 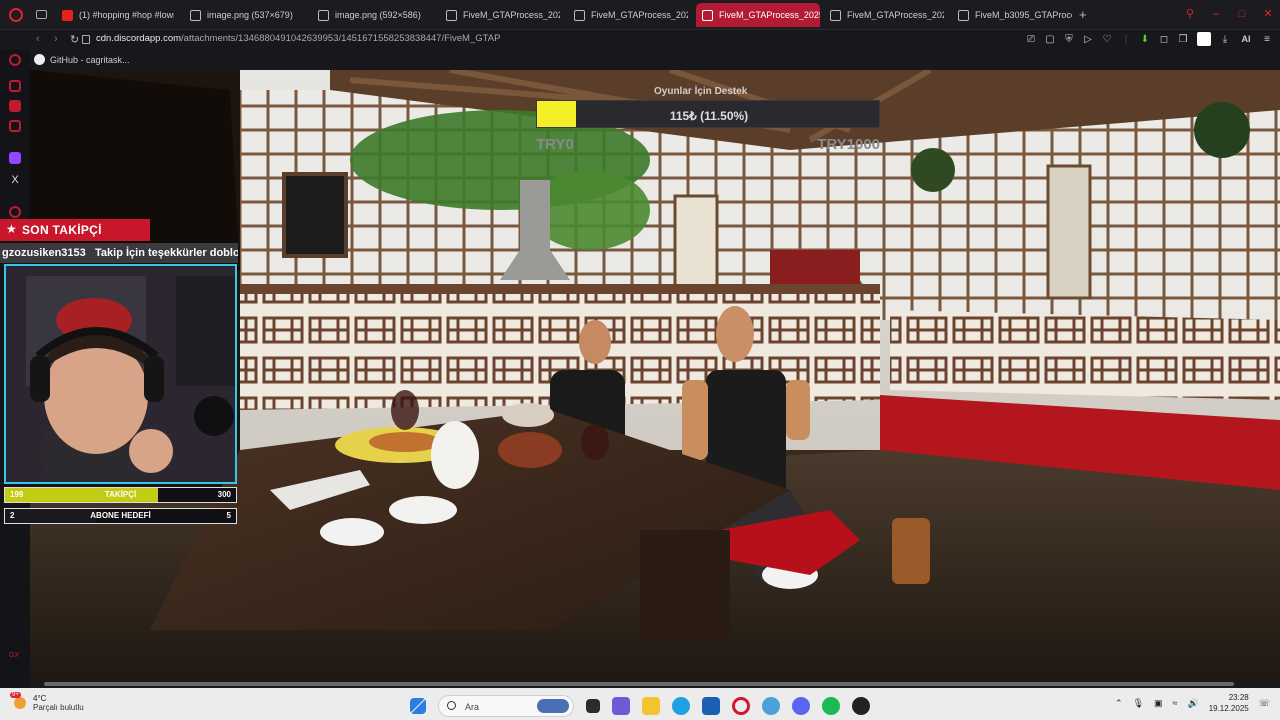 I want to click on maximize-icon: □, so click(x=1242, y=14).